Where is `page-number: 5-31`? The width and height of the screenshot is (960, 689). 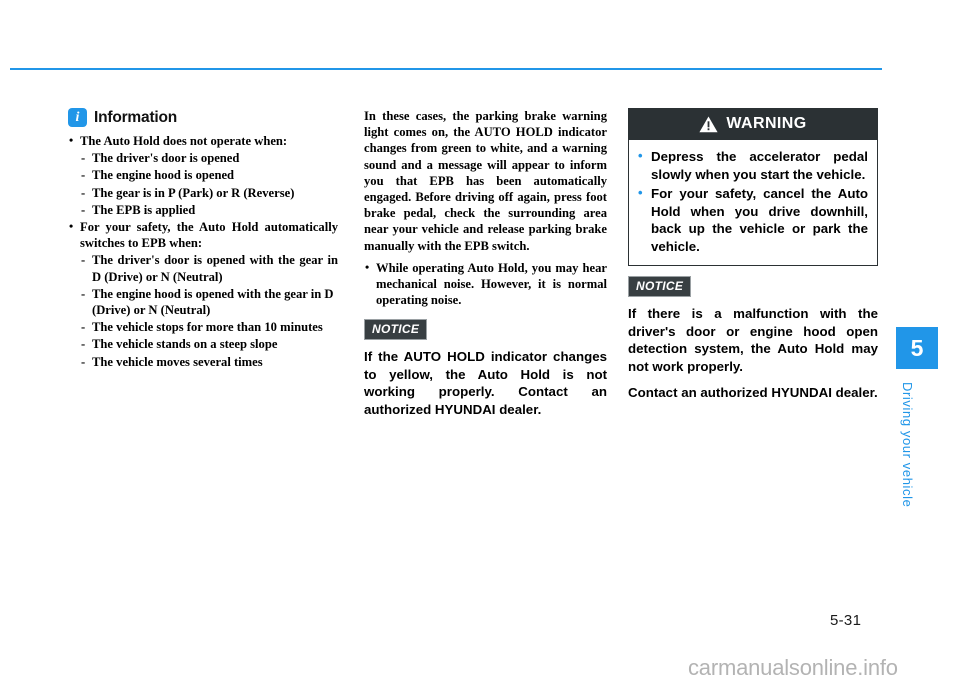
page-number: 5-31 is located at coordinates (846, 620).